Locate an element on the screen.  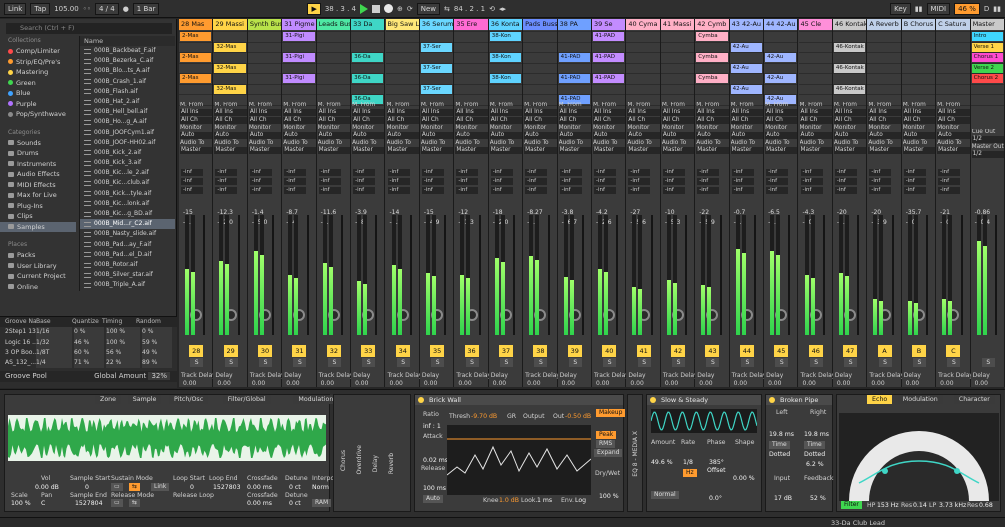
quantize-menu: 1 Bar is located at coordinates (146, 8).